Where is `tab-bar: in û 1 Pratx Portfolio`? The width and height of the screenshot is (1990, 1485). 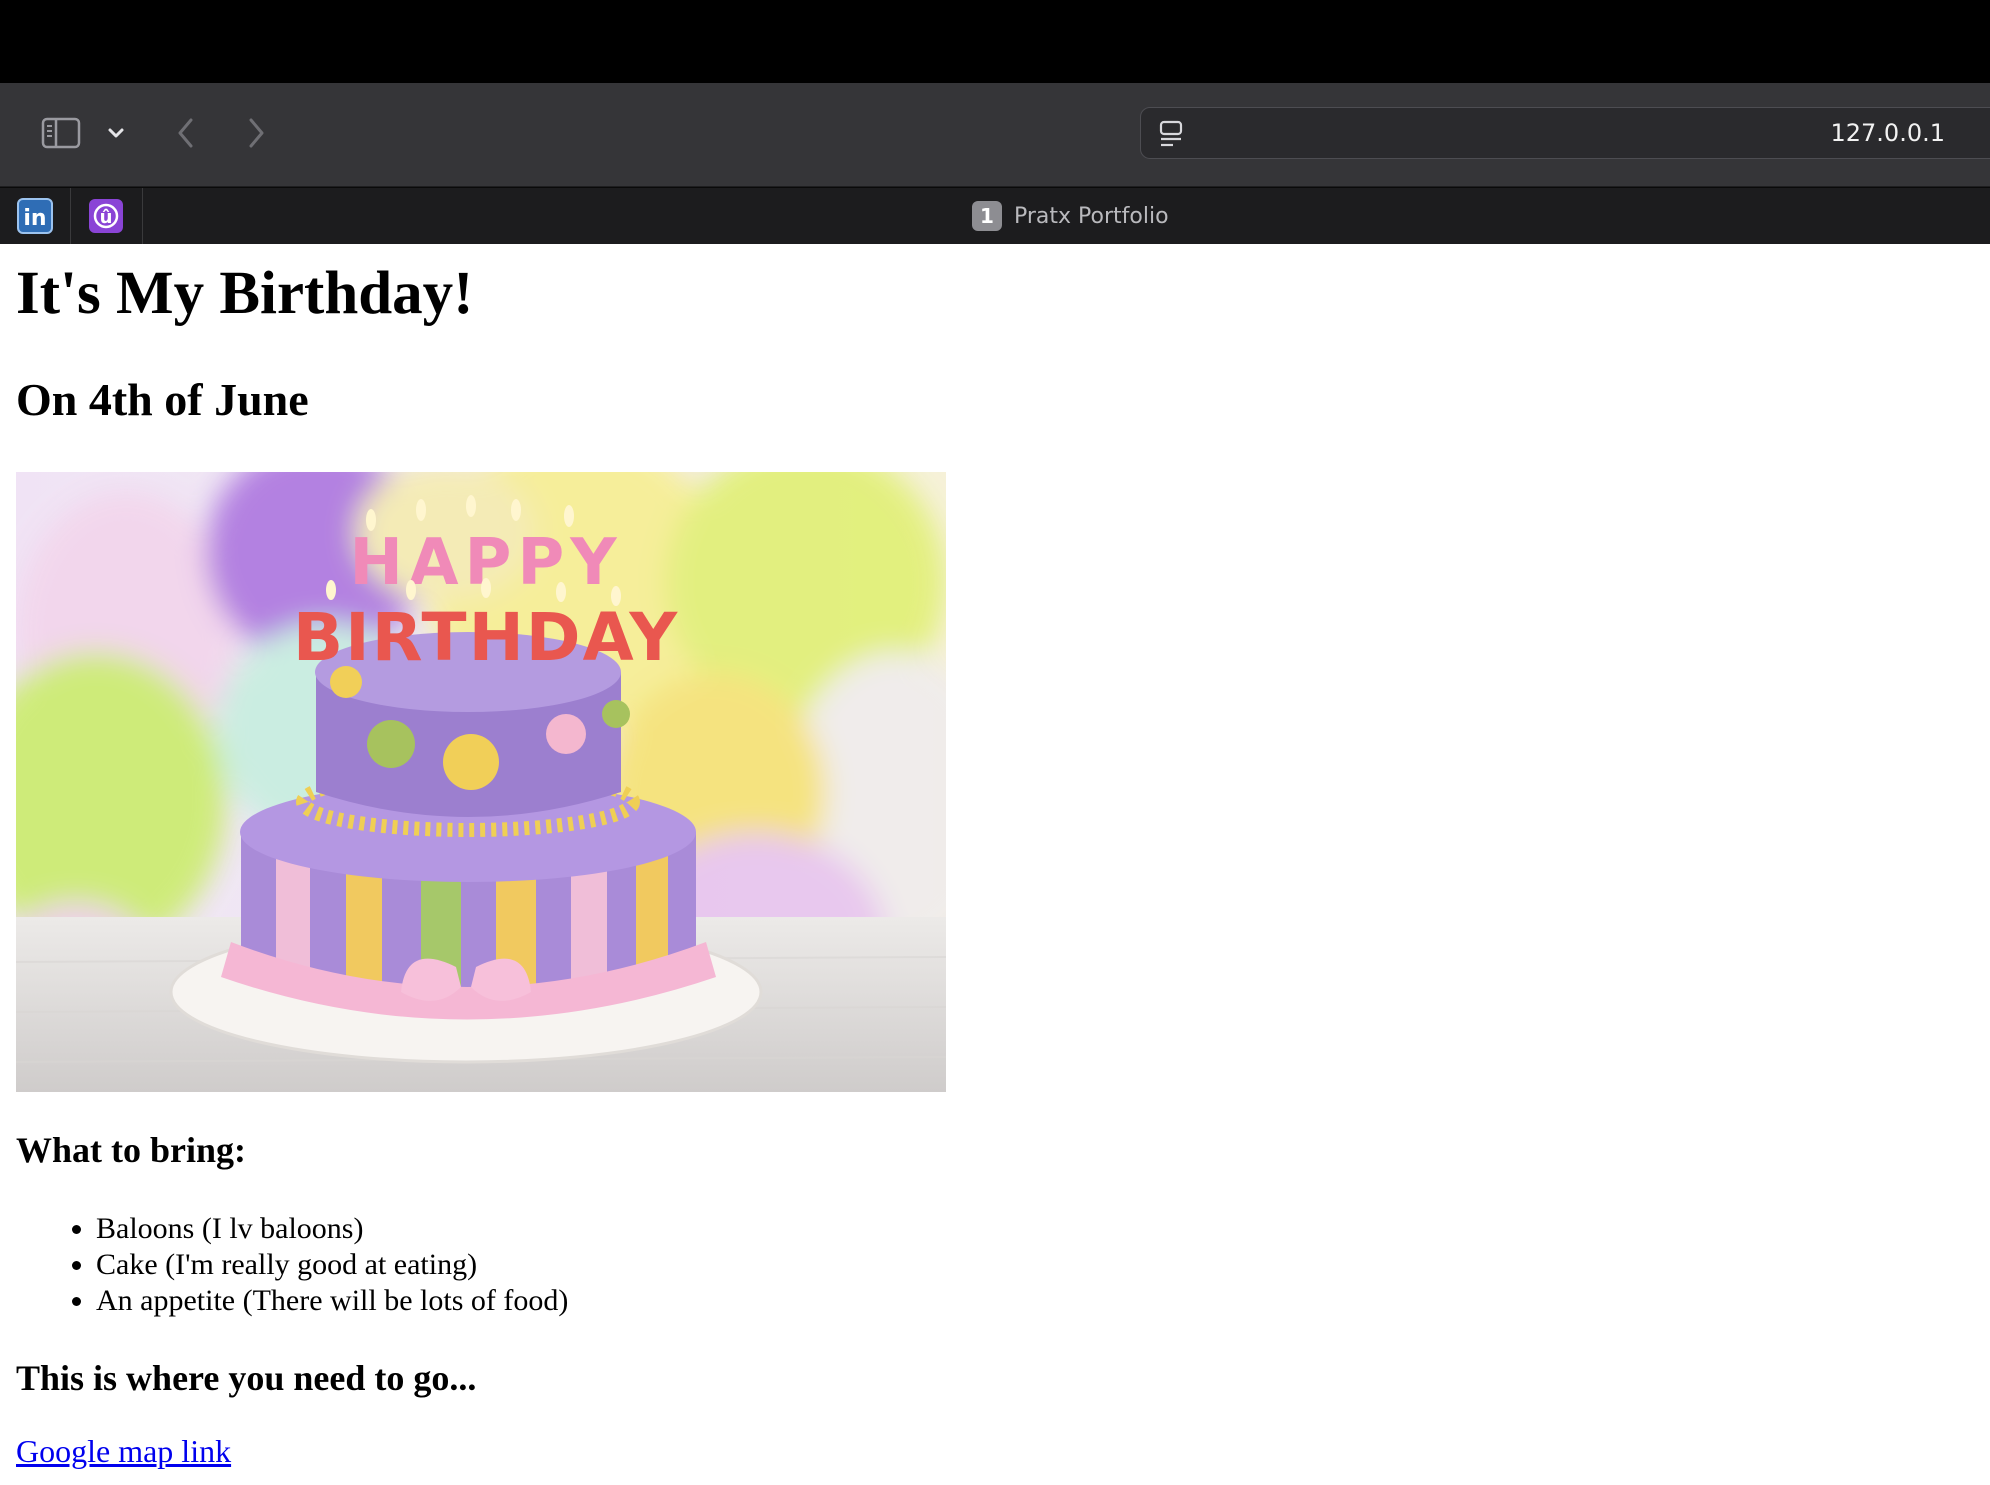 tab-bar: in û 1 Pratx Portfolio is located at coordinates (995, 215).